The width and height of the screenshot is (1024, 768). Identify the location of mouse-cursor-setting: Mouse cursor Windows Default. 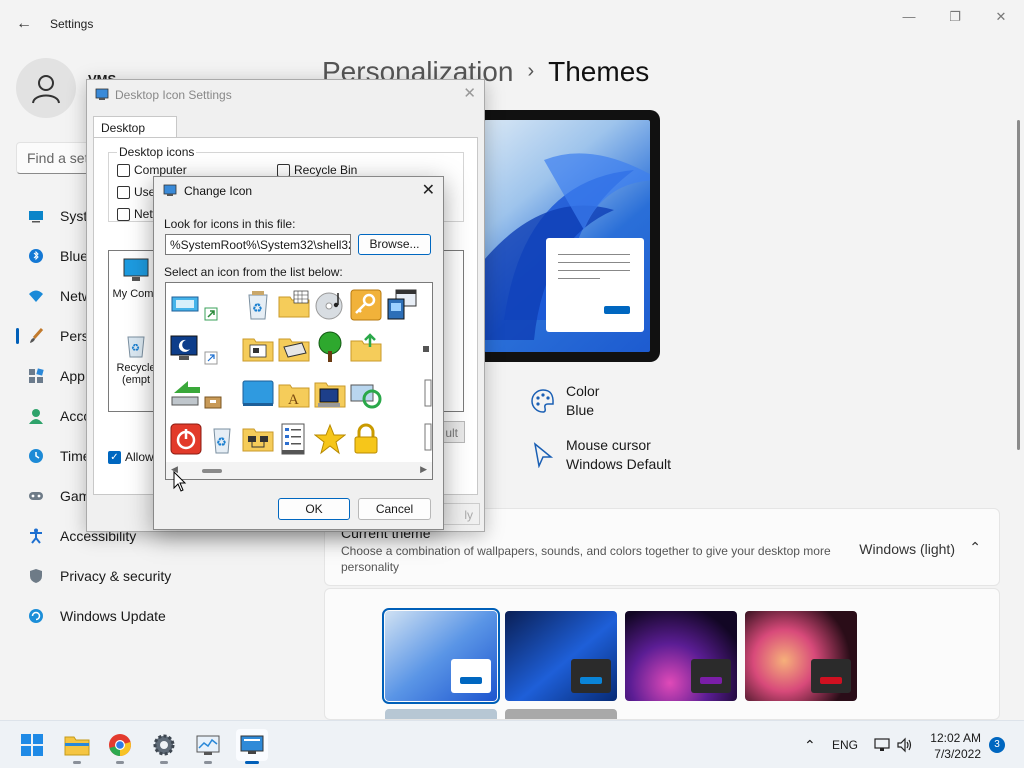
(600, 455).